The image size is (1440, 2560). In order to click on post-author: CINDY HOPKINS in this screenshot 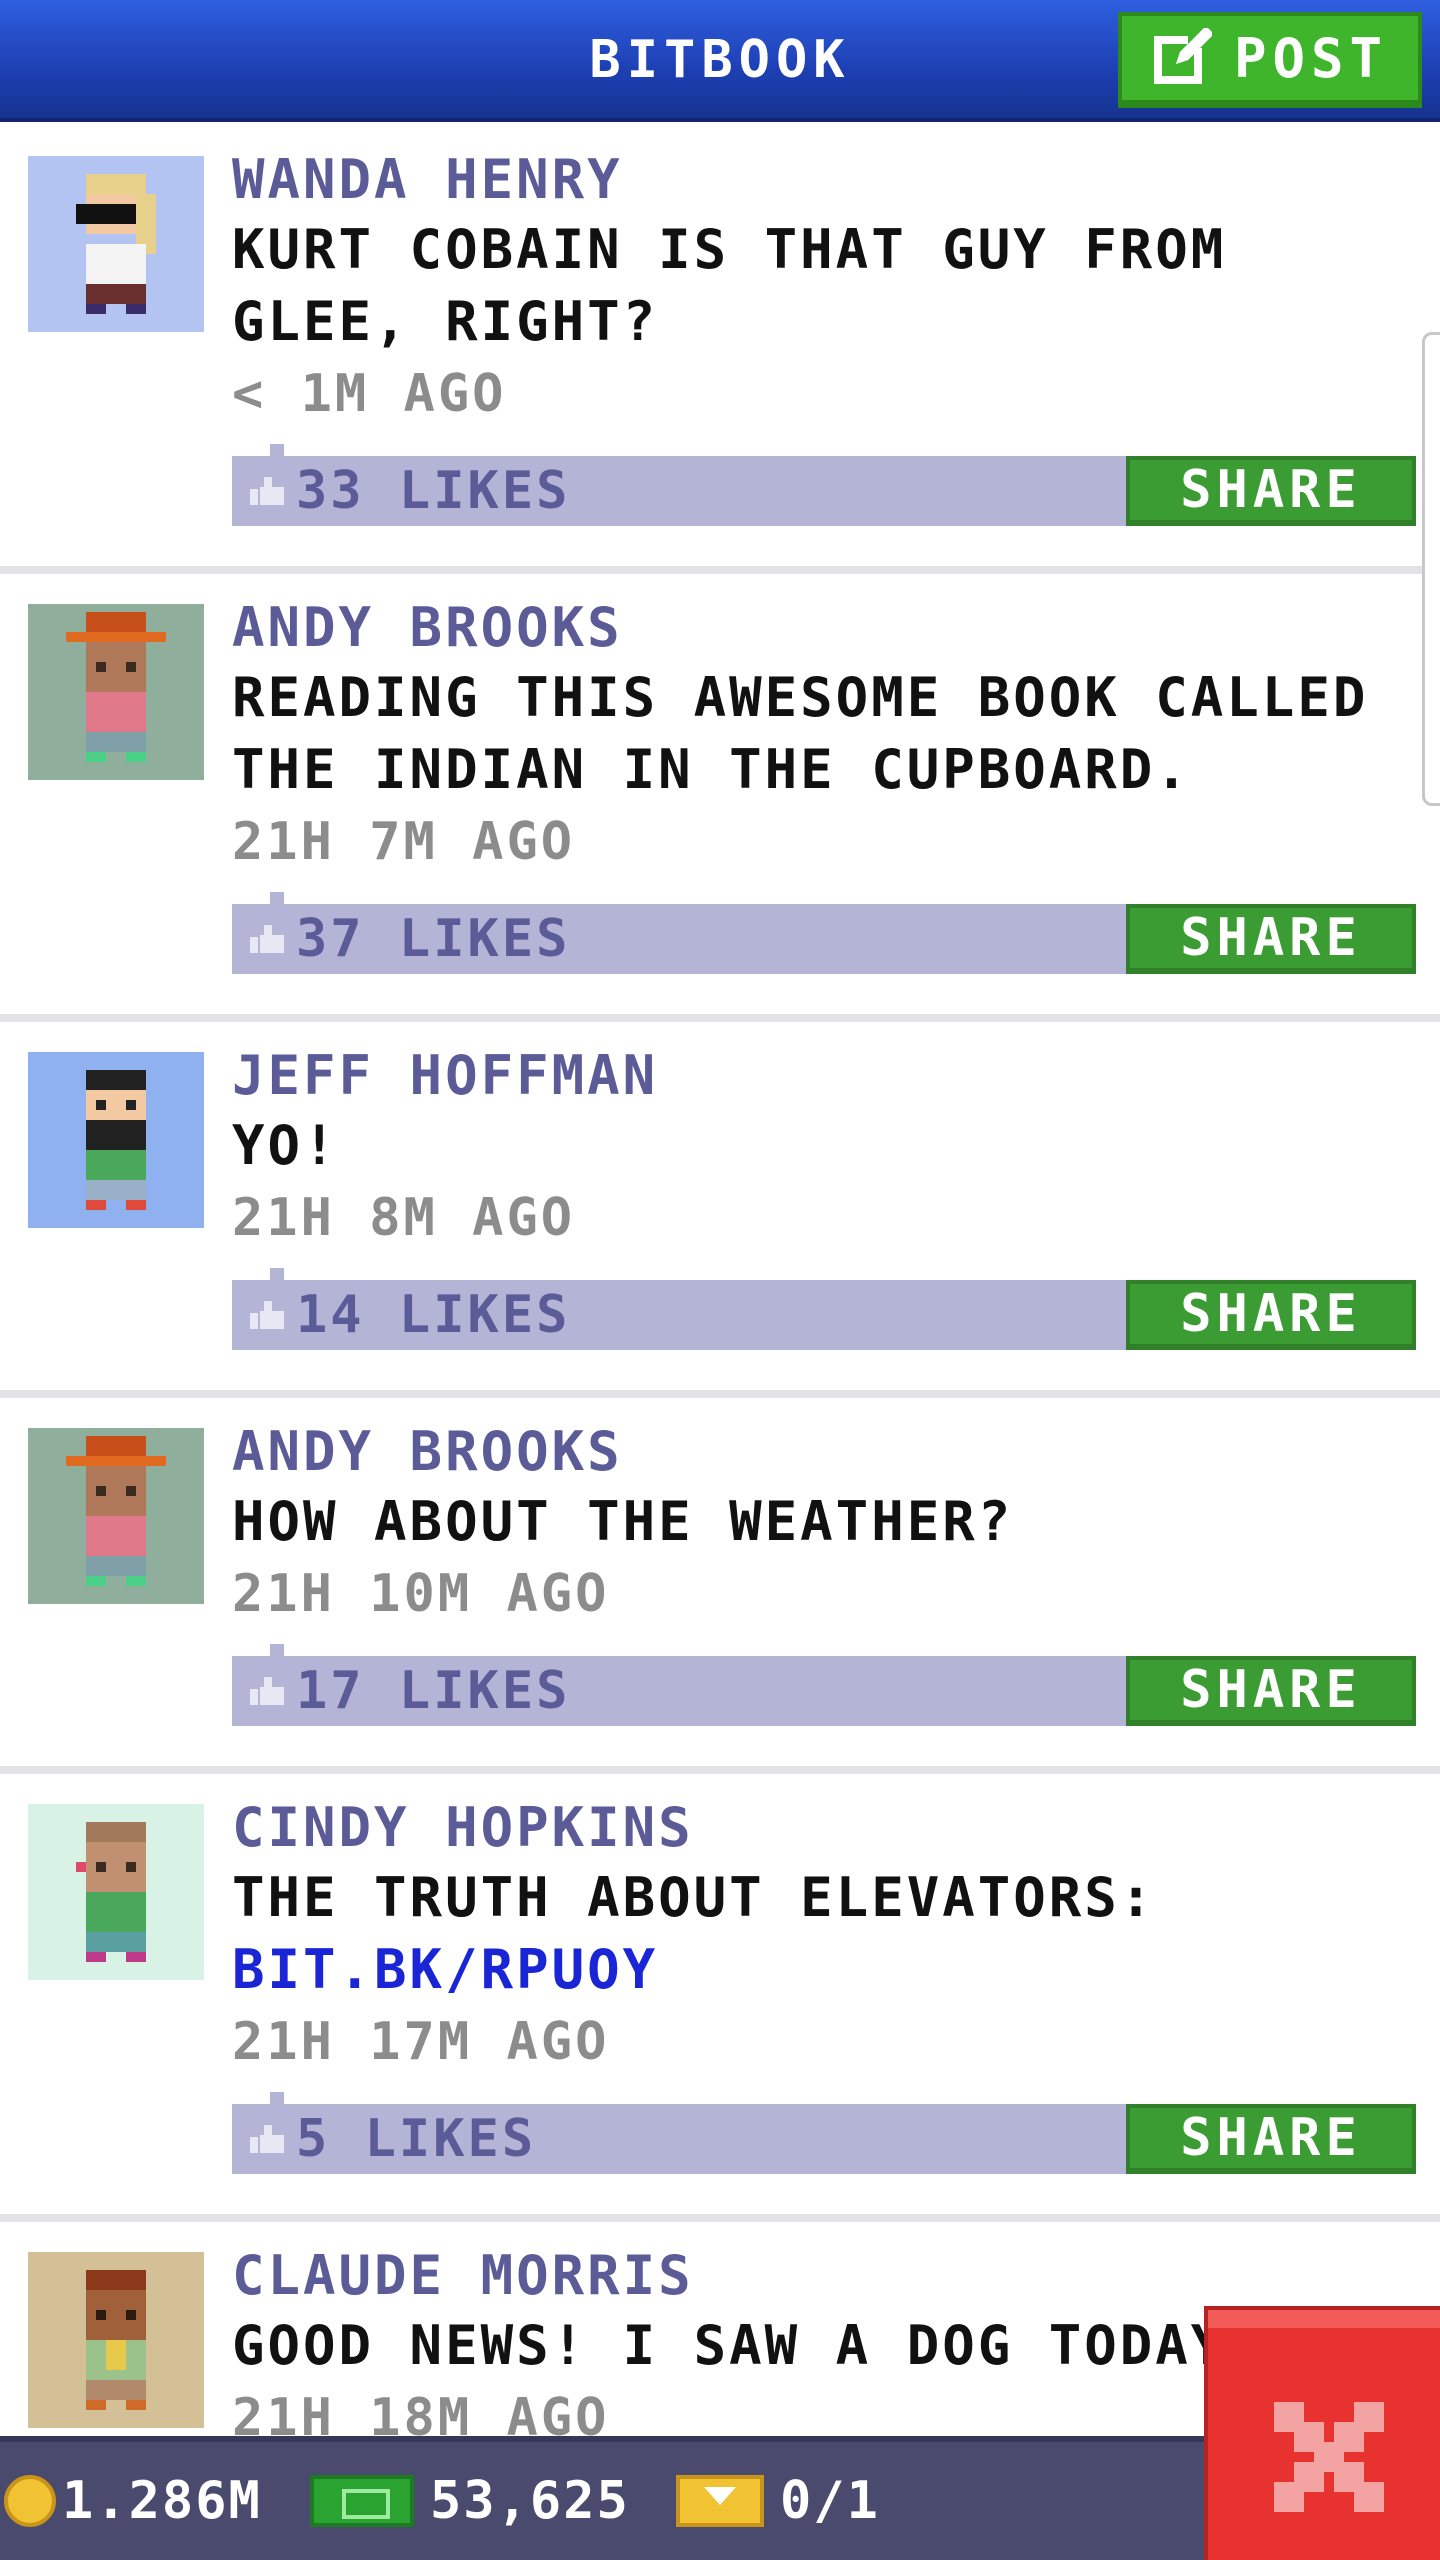, I will do `click(822, 1828)`.